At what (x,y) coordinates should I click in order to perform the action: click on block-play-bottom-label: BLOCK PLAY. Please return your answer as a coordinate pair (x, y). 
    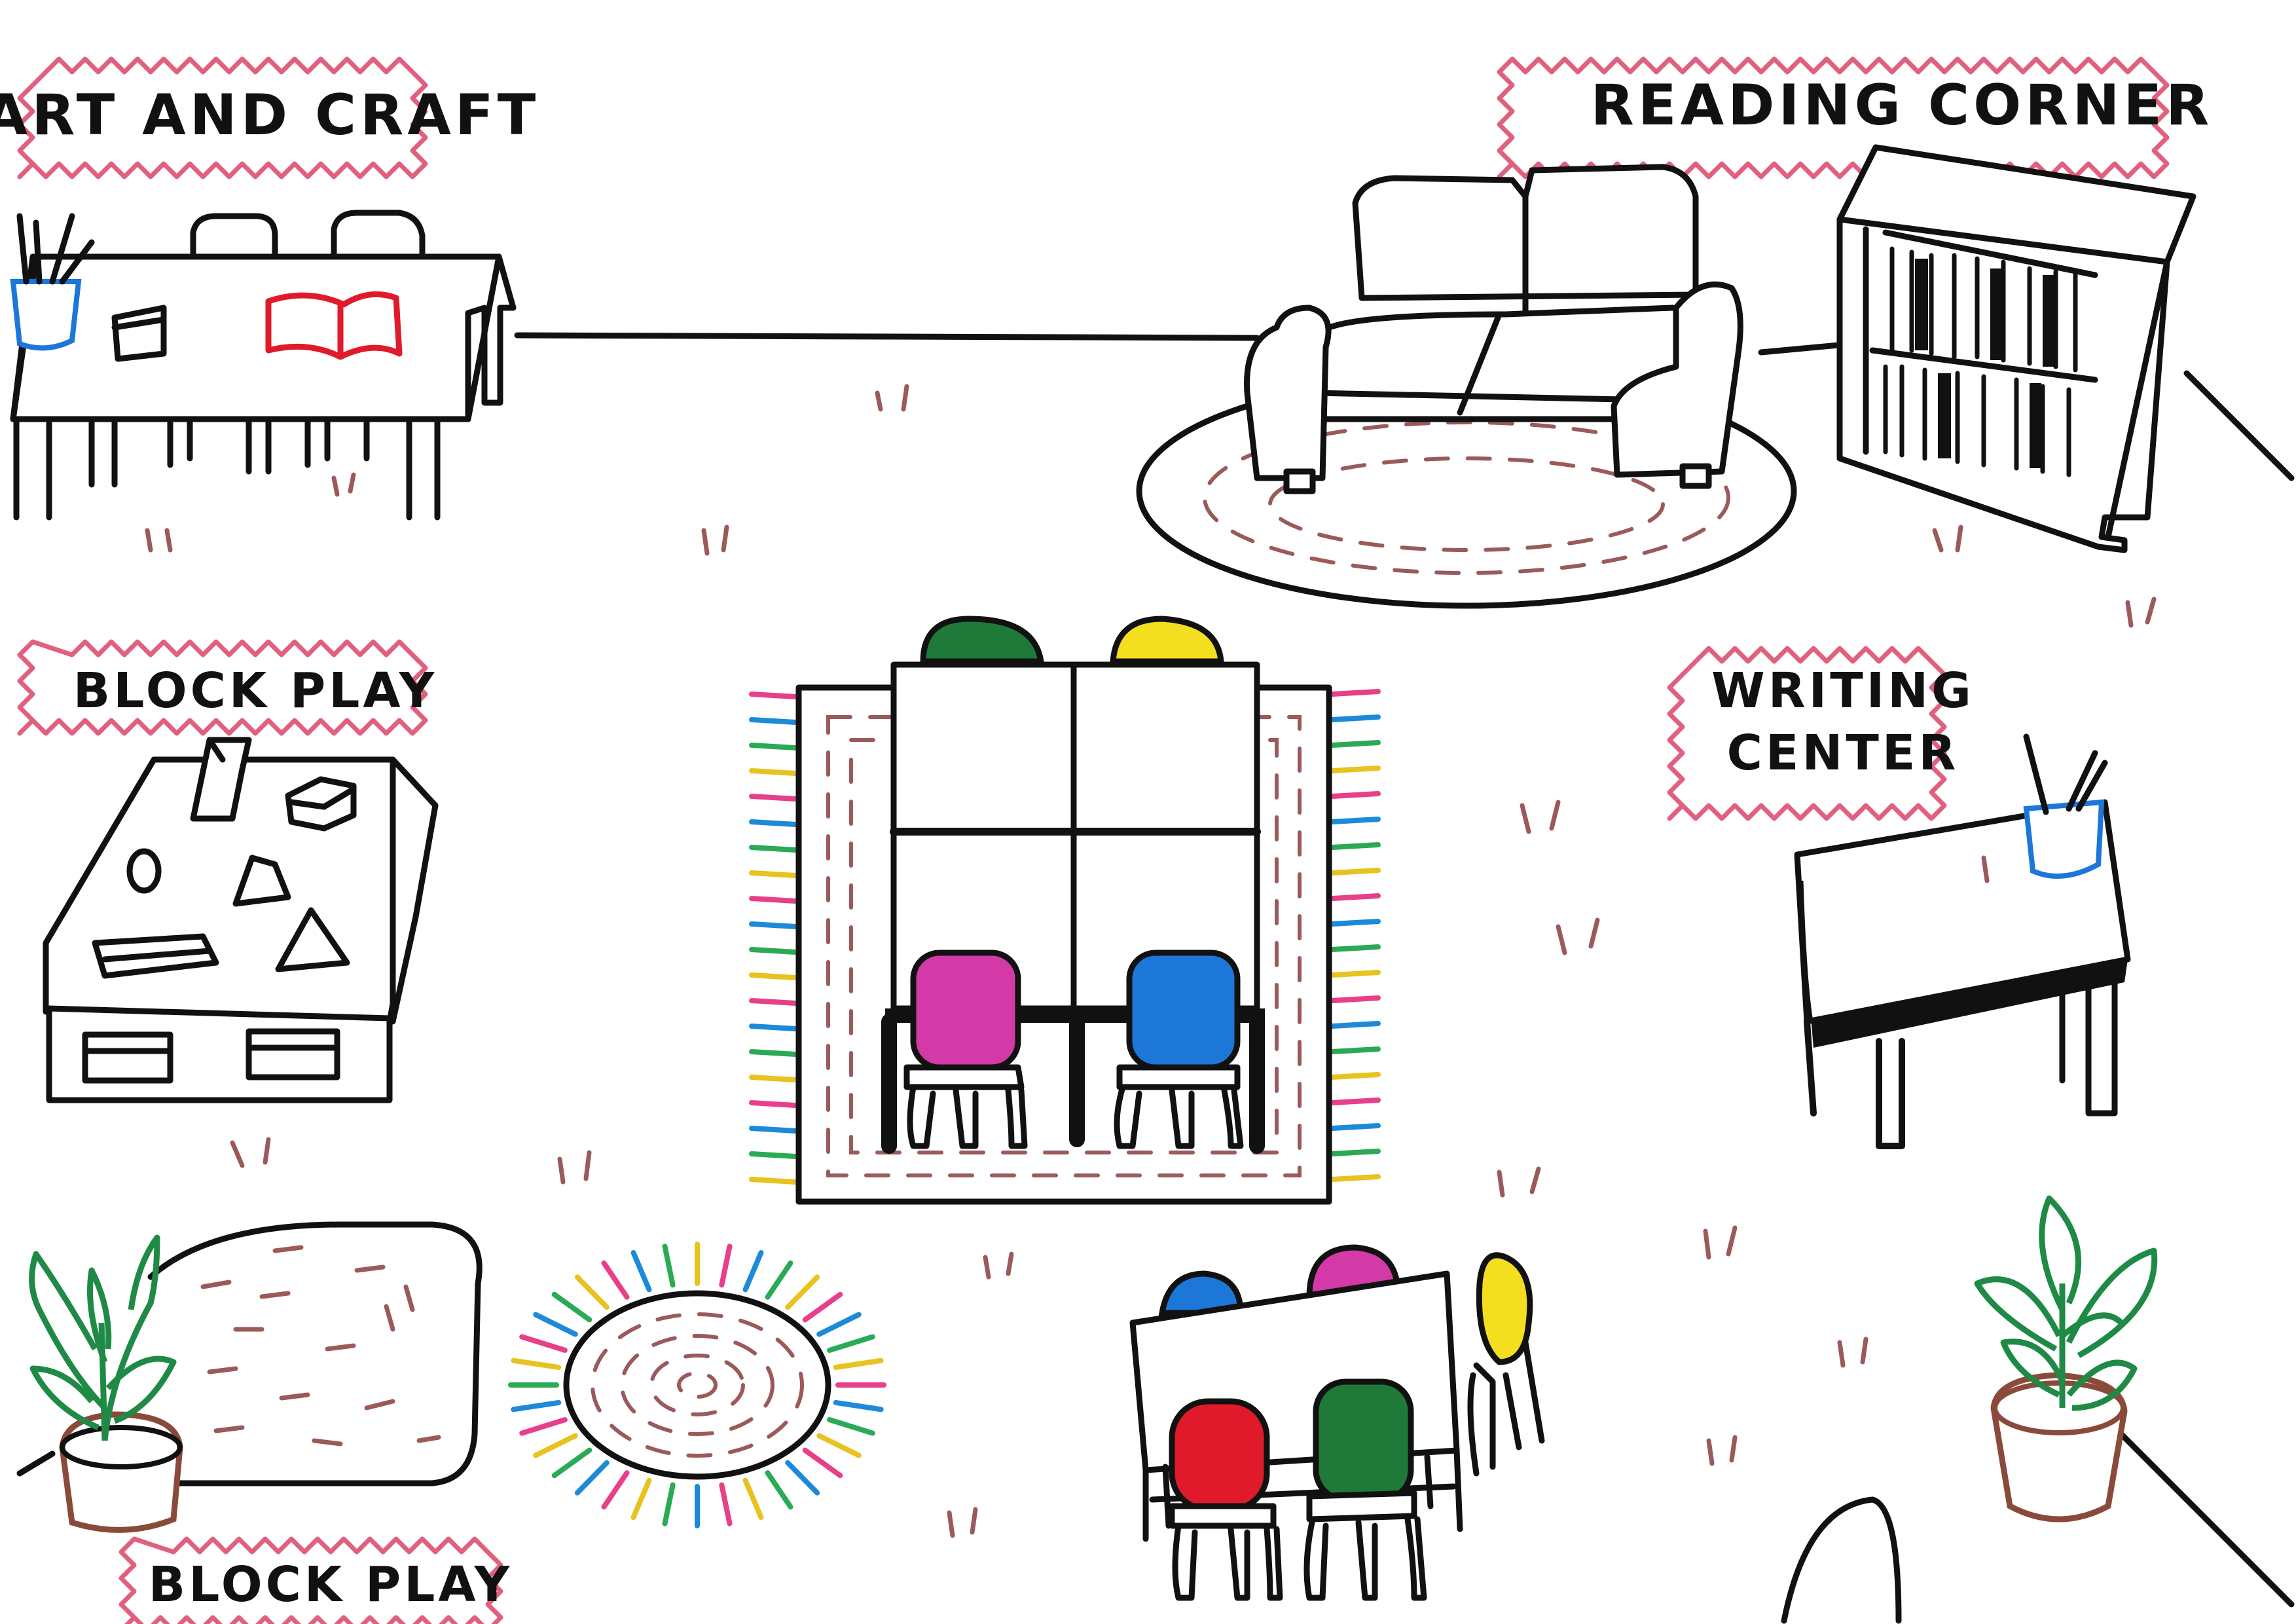
    Looking at the image, I should click on (331, 1585).